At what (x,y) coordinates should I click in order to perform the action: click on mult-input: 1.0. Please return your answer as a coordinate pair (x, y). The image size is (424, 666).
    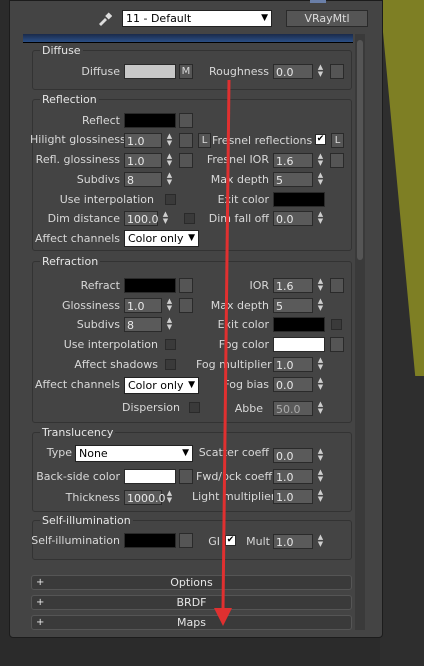
    Looking at the image, I should click on (293, 541).